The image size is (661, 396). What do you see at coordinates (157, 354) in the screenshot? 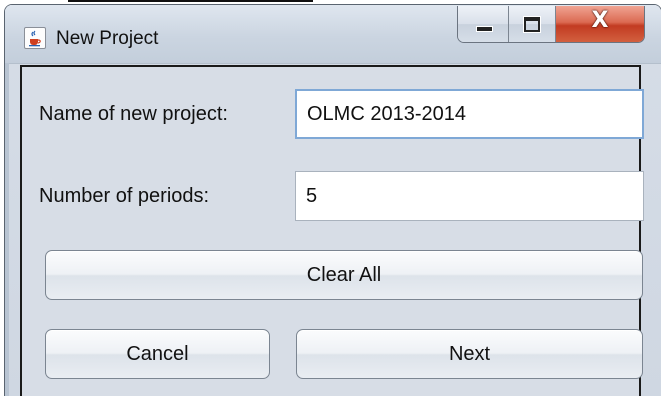
I see `cancel-button: Cancel` at bounding box center [157, 354].